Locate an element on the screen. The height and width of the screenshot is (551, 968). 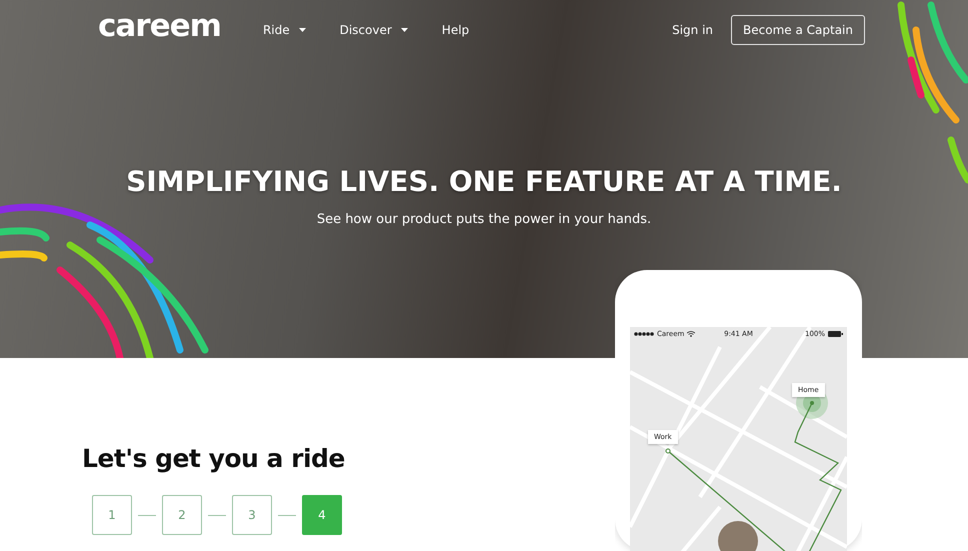
careem-logo: careem is located at coordinates (159, 26).